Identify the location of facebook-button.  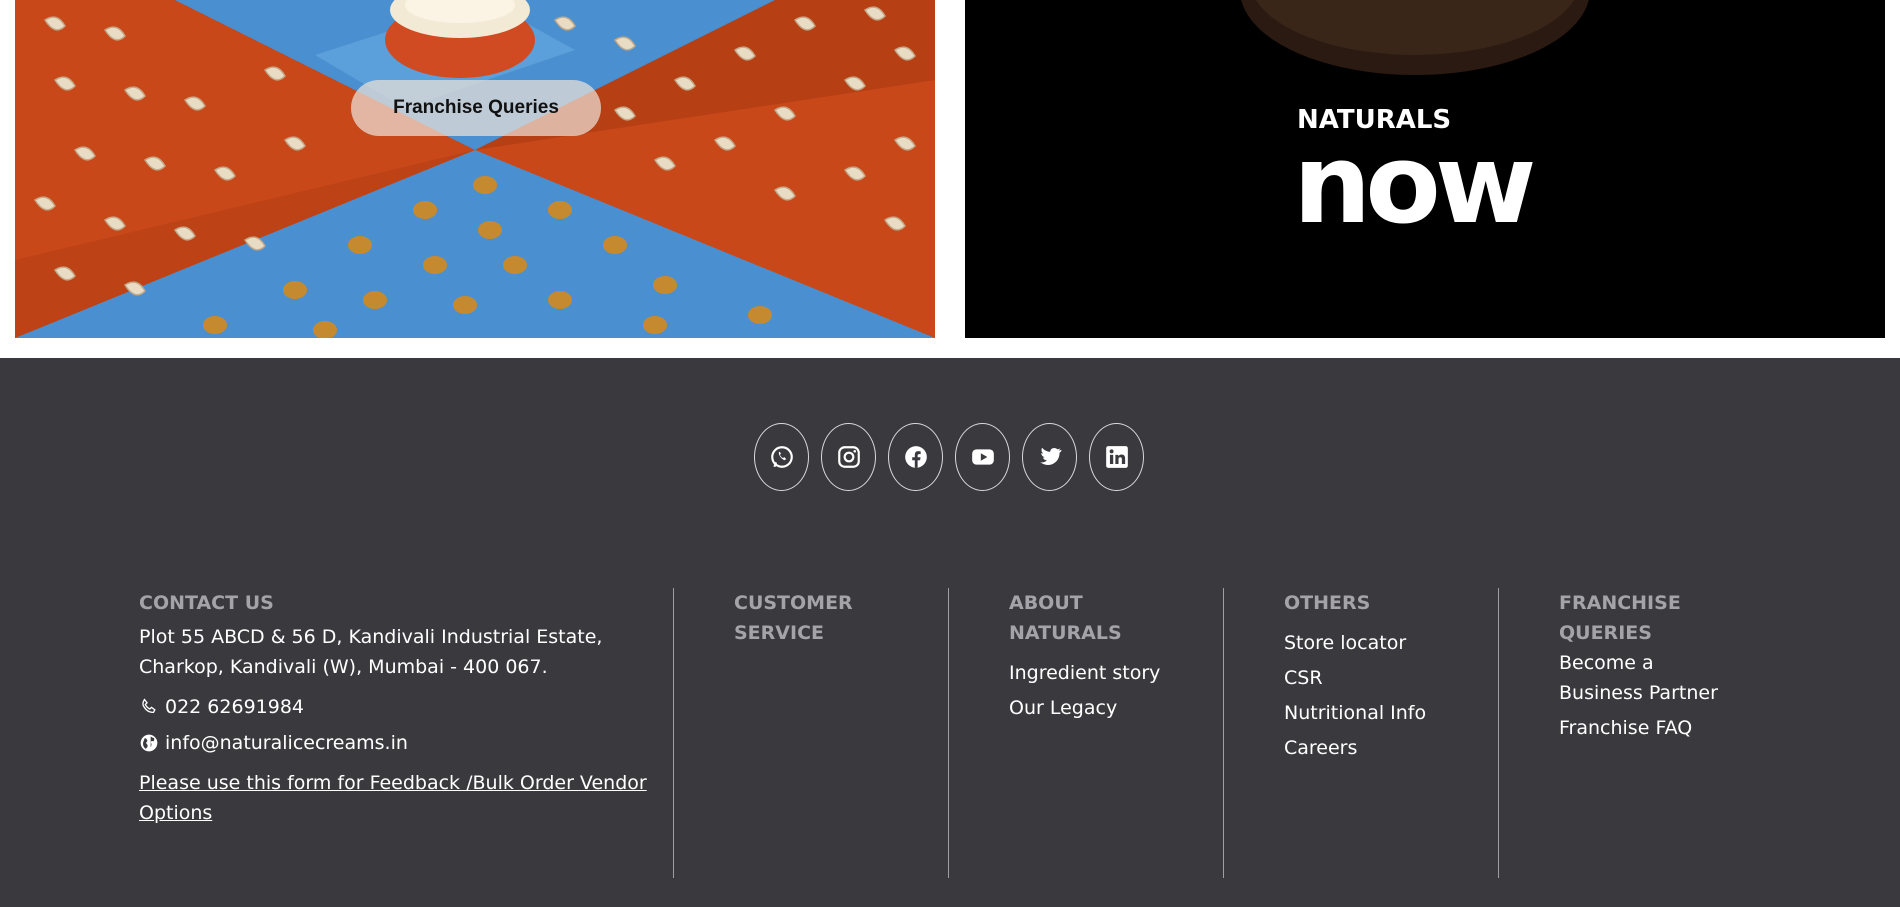
(915, 457).